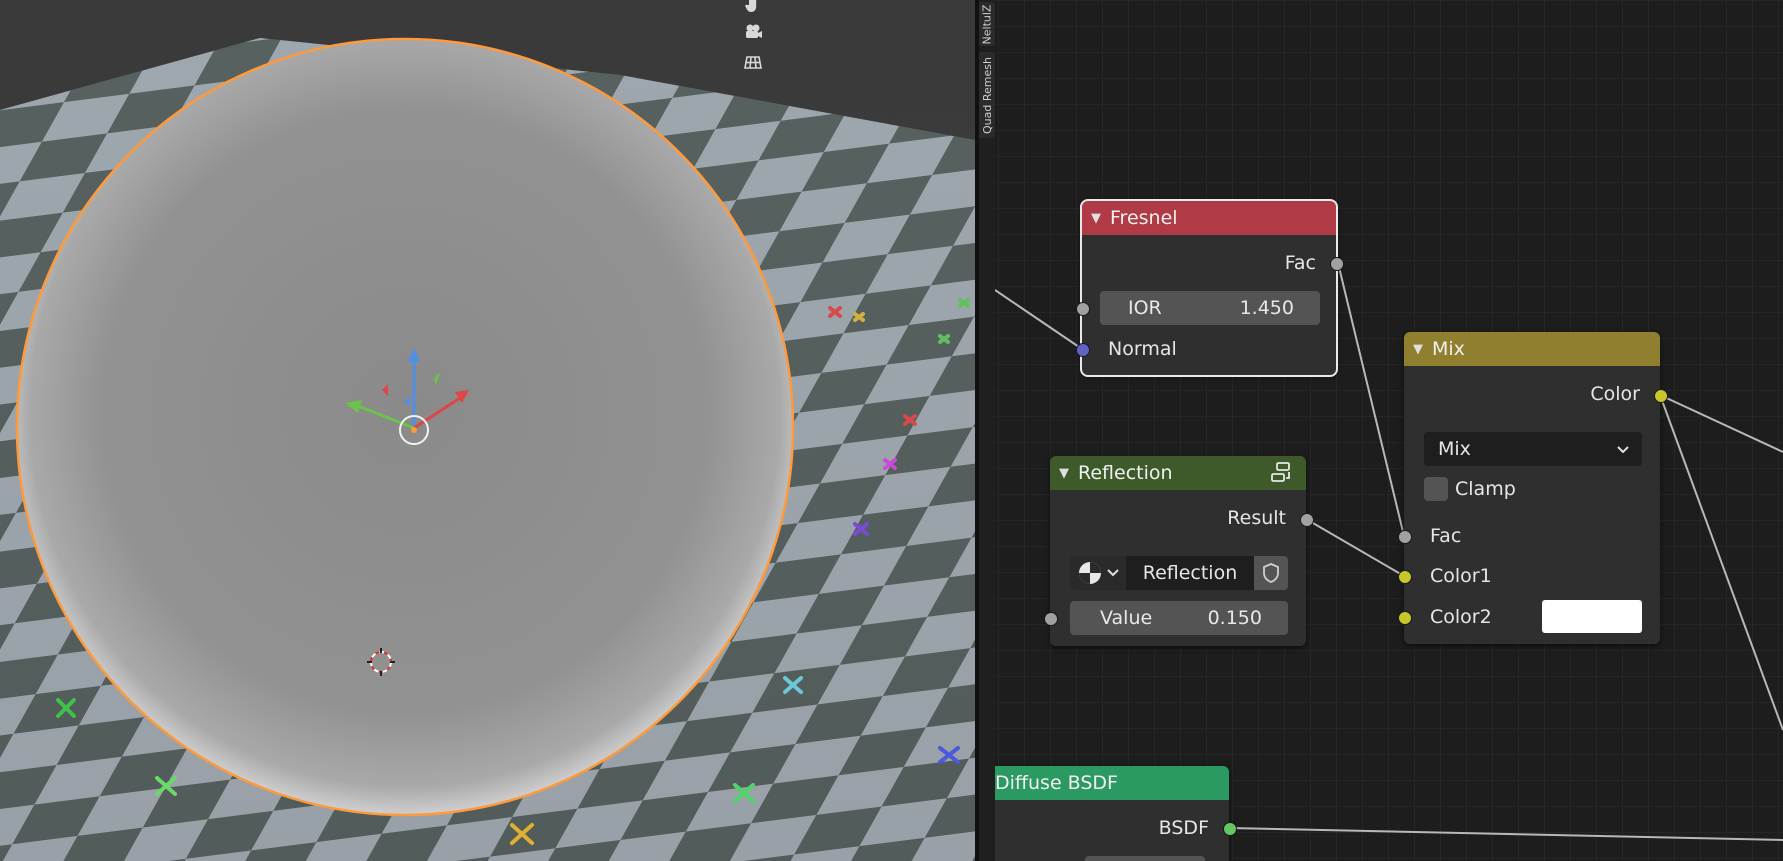 The width and height of the screenshot is (1783, 861). I want to click on ior-value: 1.450, so click(1266, 308).